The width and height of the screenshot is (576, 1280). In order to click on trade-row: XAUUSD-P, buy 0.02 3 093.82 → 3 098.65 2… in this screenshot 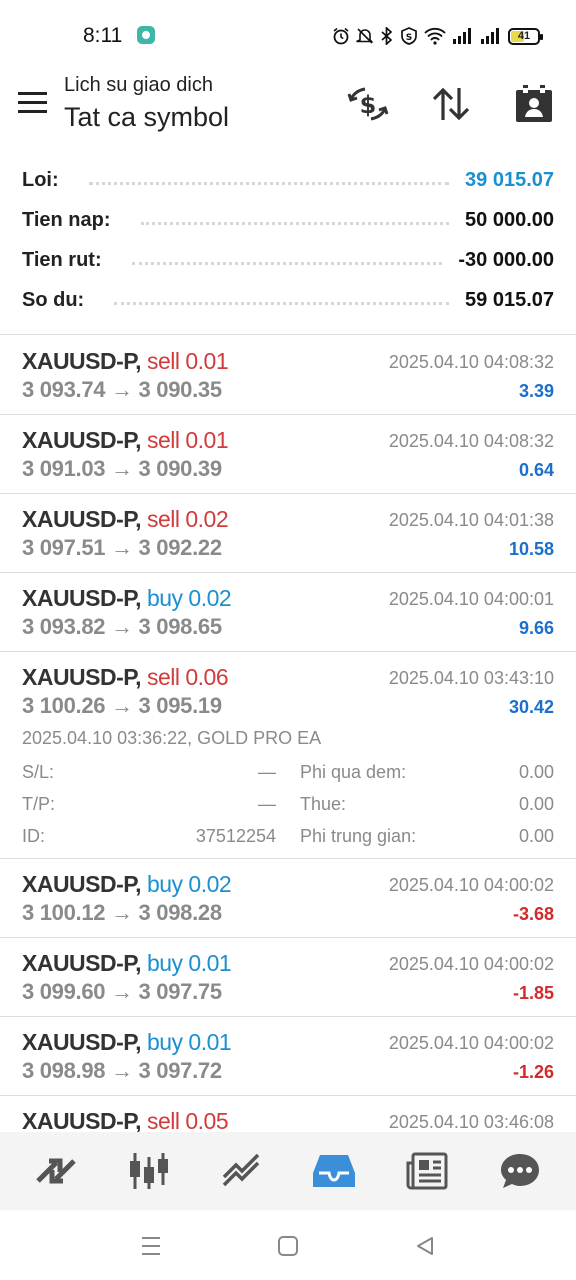, I will do `click(288, 612)`.